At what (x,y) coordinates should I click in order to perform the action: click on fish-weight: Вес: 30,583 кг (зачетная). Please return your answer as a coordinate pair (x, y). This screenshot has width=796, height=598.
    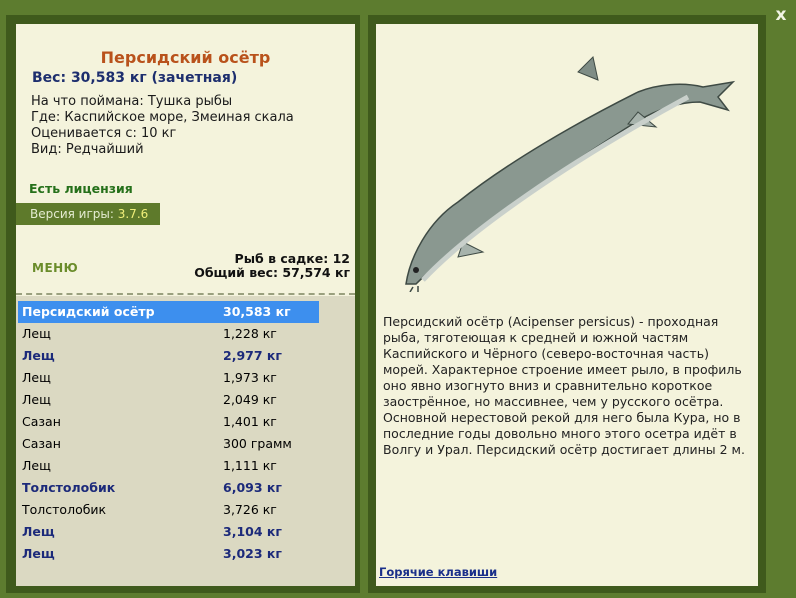
    Looking at the image, I should click on (135, 78).